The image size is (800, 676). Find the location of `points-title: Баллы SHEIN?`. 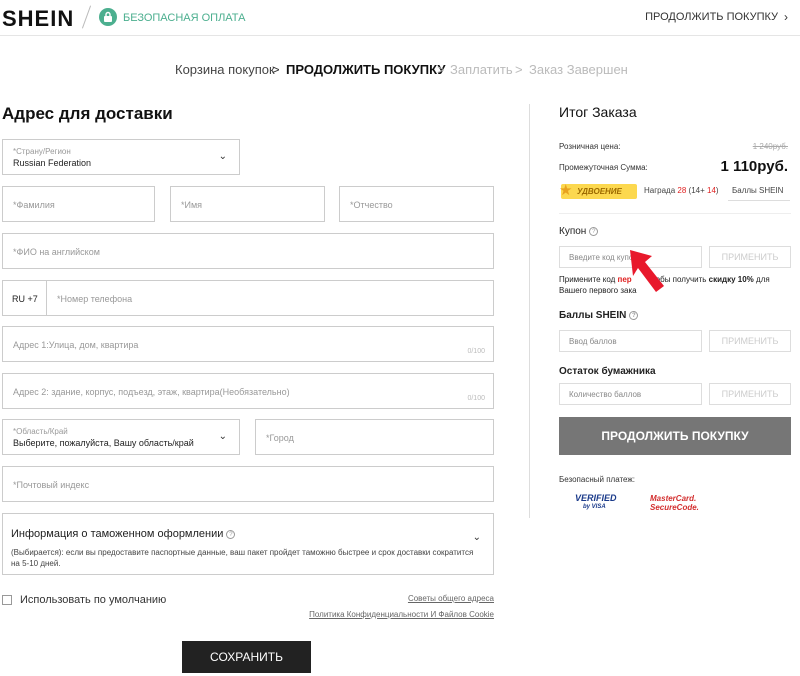

points-title: Баллы SHEIN? is located at coordinates (599, 315).